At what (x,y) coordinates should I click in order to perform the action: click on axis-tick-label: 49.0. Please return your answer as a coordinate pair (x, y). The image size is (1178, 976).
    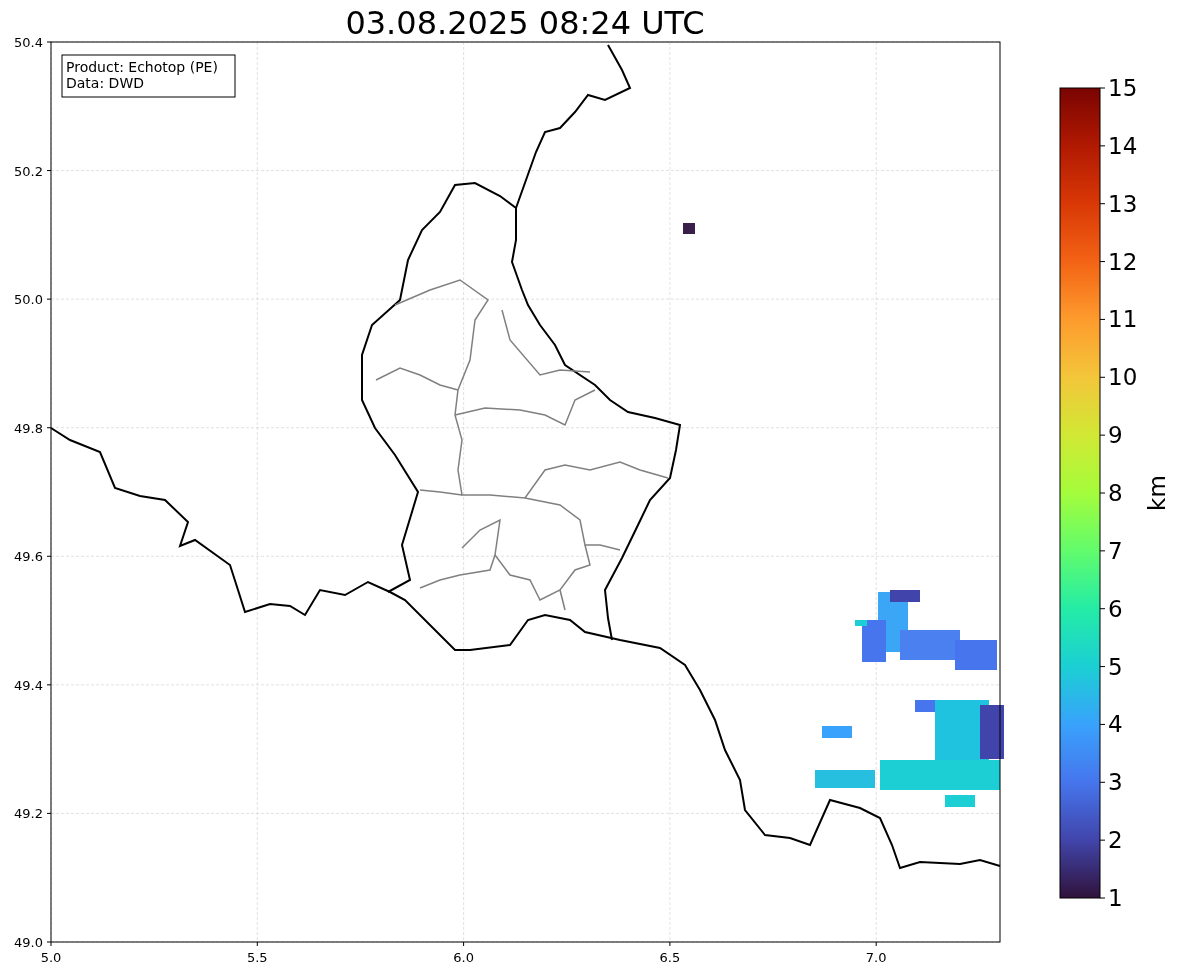
    Looking at the image, I should click on (28, 942).